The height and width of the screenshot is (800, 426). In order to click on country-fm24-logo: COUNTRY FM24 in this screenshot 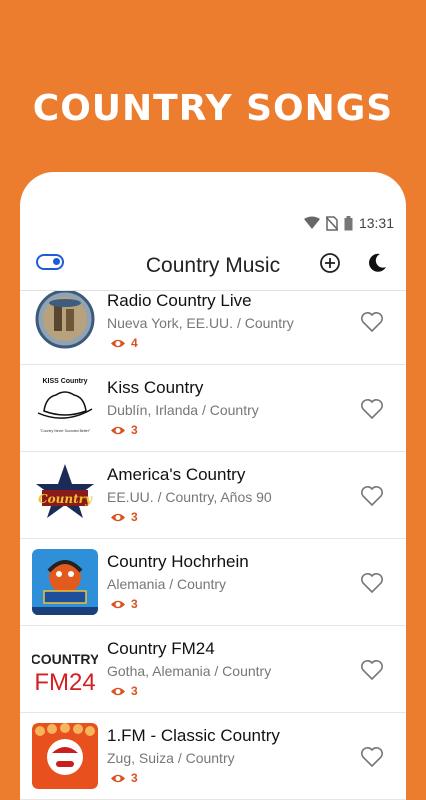, I will do `click(65, 669)`.